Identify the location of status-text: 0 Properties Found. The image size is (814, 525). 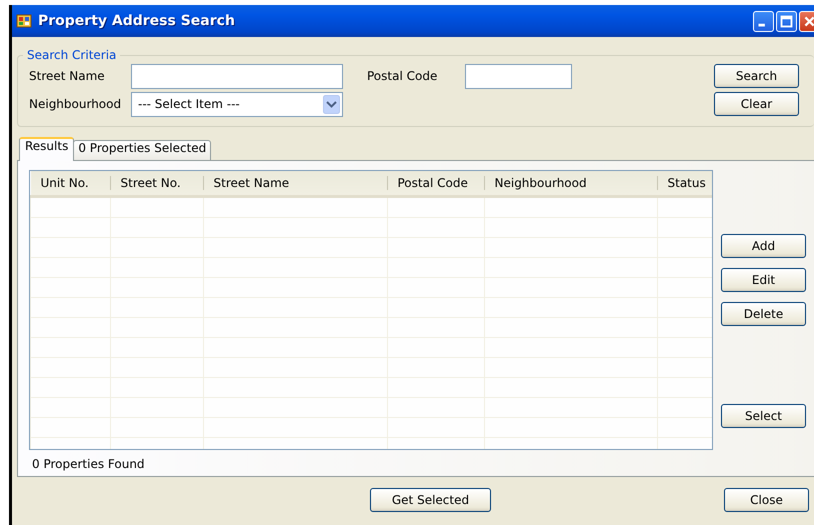
(88, 464).